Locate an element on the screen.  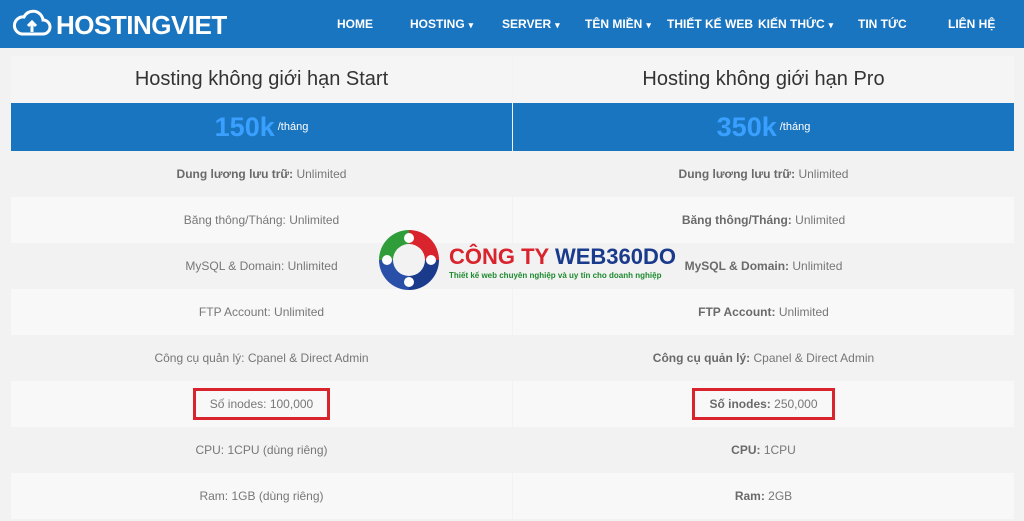
nav-item-1: HOSTING ▾ is located at coordinates (441, 24).